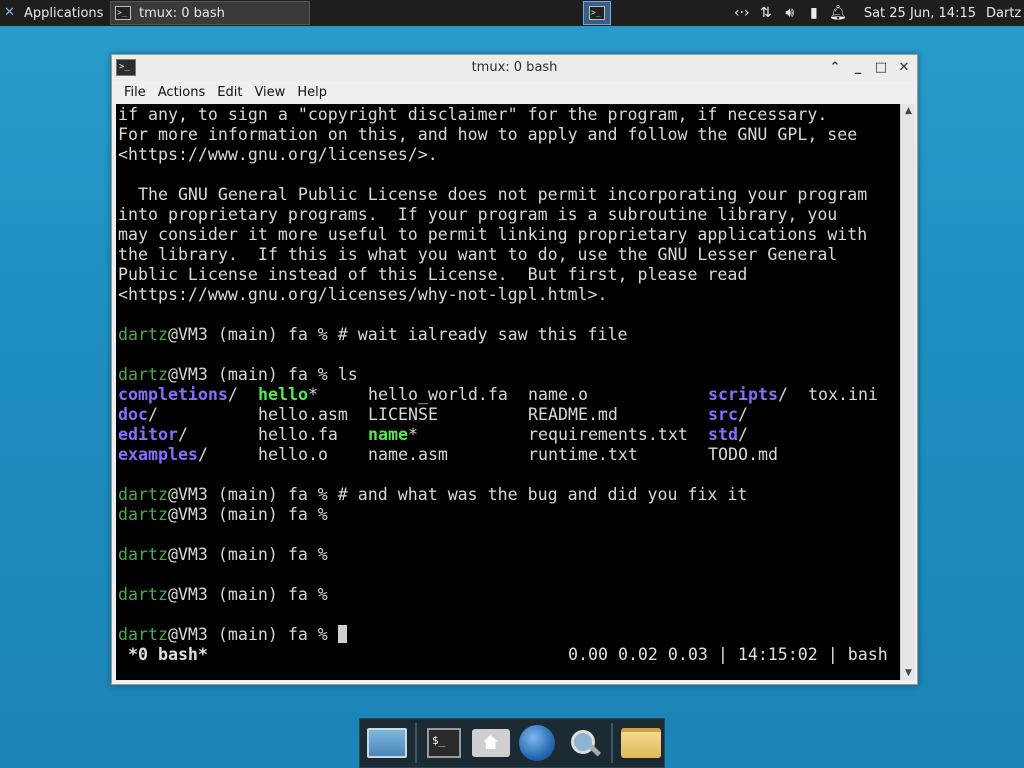  I want to click on minimize-button: _, so click(858, 68).